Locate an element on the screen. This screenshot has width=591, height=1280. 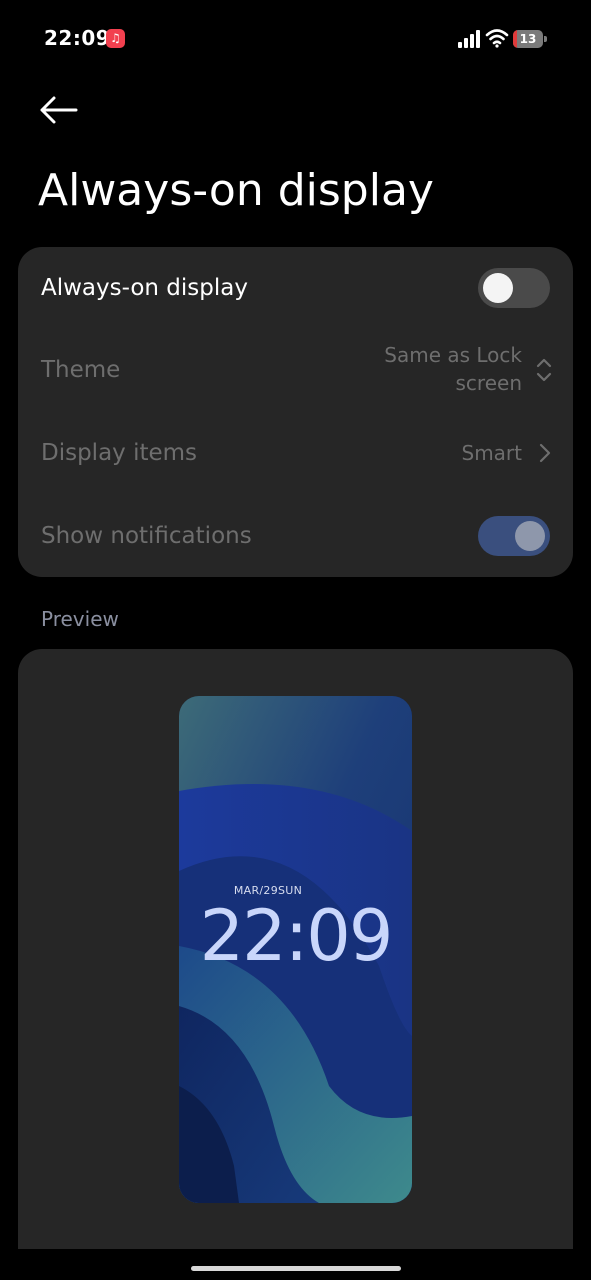
display-items-label: Display items is located at coordinates (119, 453).